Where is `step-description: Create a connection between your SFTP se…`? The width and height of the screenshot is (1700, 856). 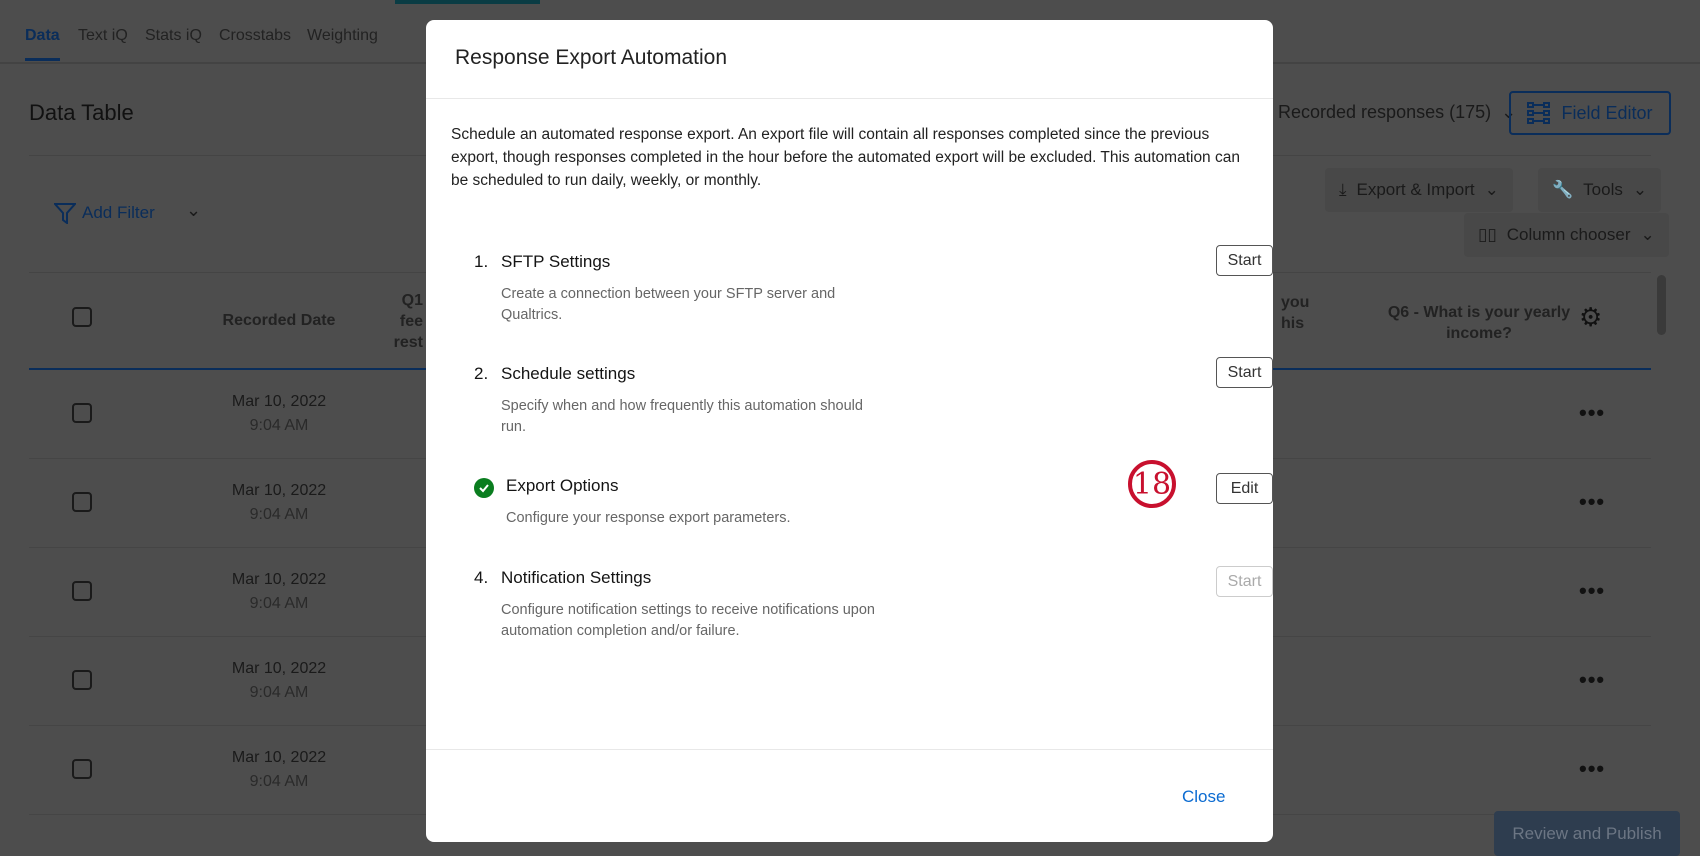 step-description: Create a connection between your SFTP se… is located at coordinates (668, 304).